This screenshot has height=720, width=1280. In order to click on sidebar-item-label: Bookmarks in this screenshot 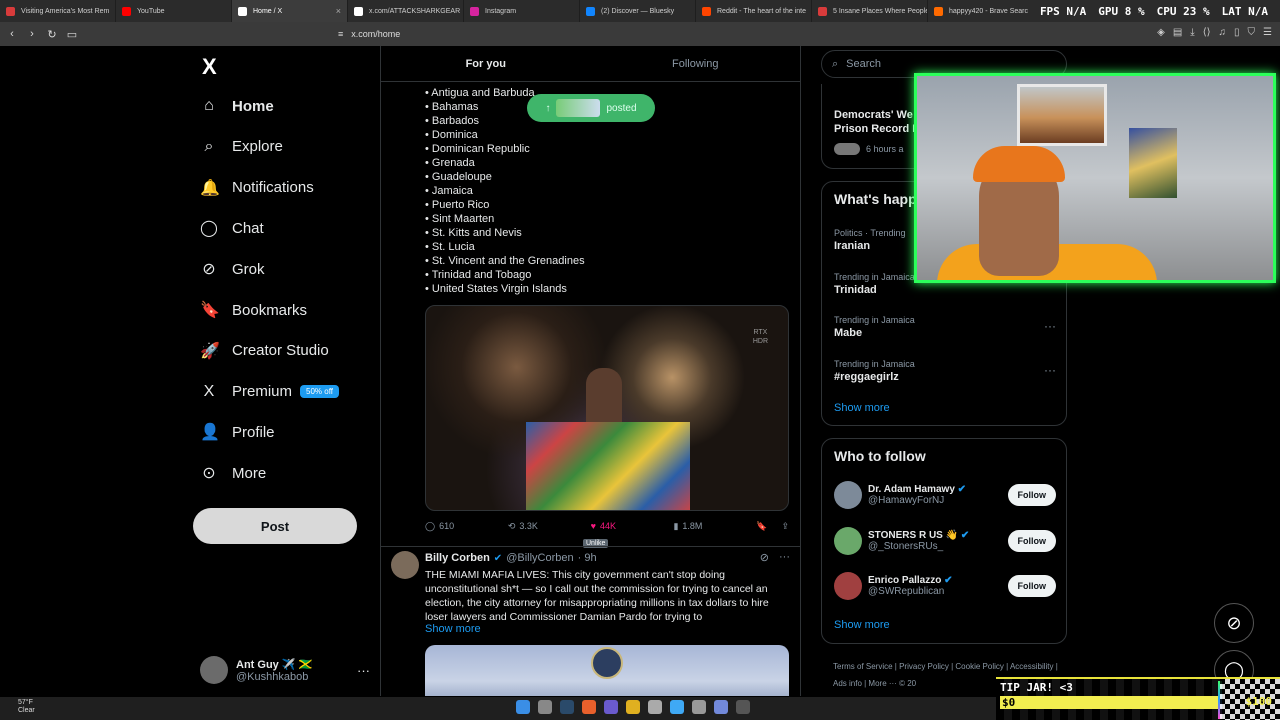, I will do `click(270, 310)`.